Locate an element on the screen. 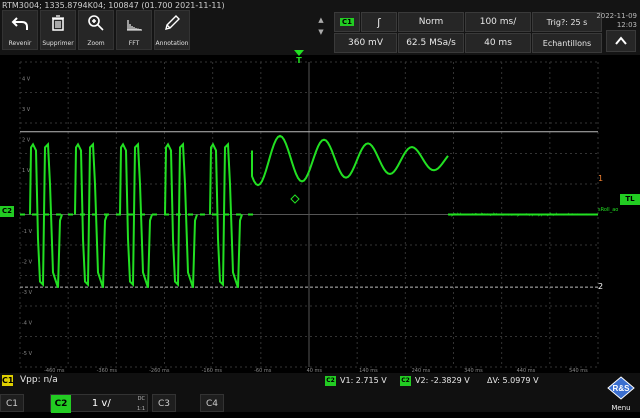 The image size is (640, 418). expand-button is located at coordinates (621, 41).